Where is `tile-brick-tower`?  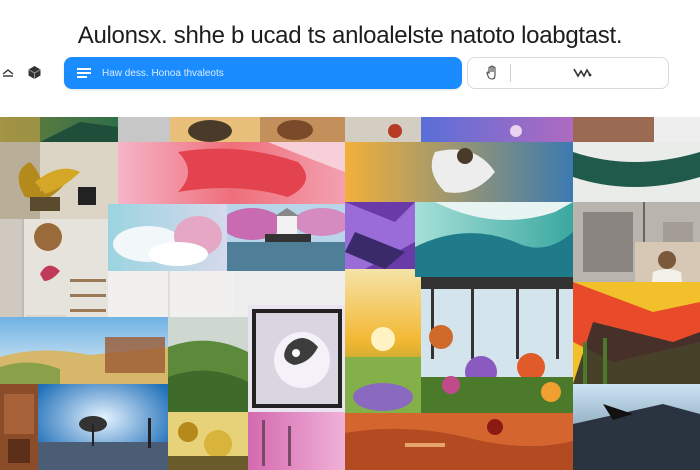 tile-brick-tower is located at coordinates (19, 427).